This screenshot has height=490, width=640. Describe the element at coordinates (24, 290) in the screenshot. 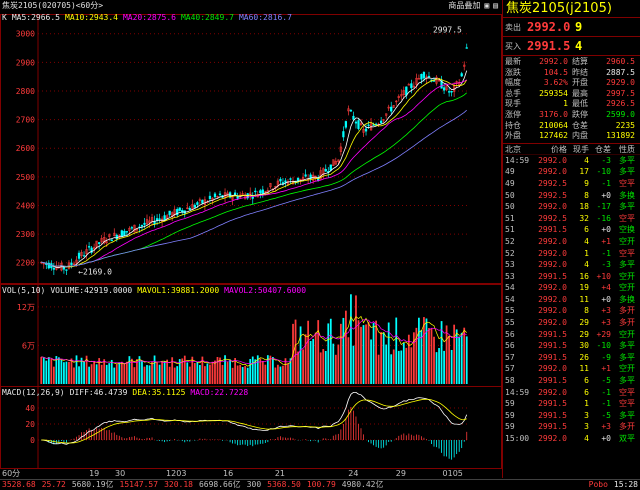

I see `vol-label: VOL(5,10)` at that location.